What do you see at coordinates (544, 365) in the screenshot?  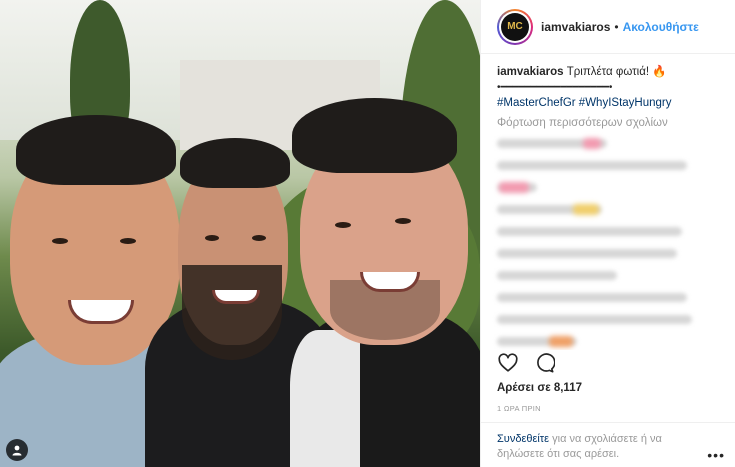 I see `comment-icon` at bounding box center [544, 365].